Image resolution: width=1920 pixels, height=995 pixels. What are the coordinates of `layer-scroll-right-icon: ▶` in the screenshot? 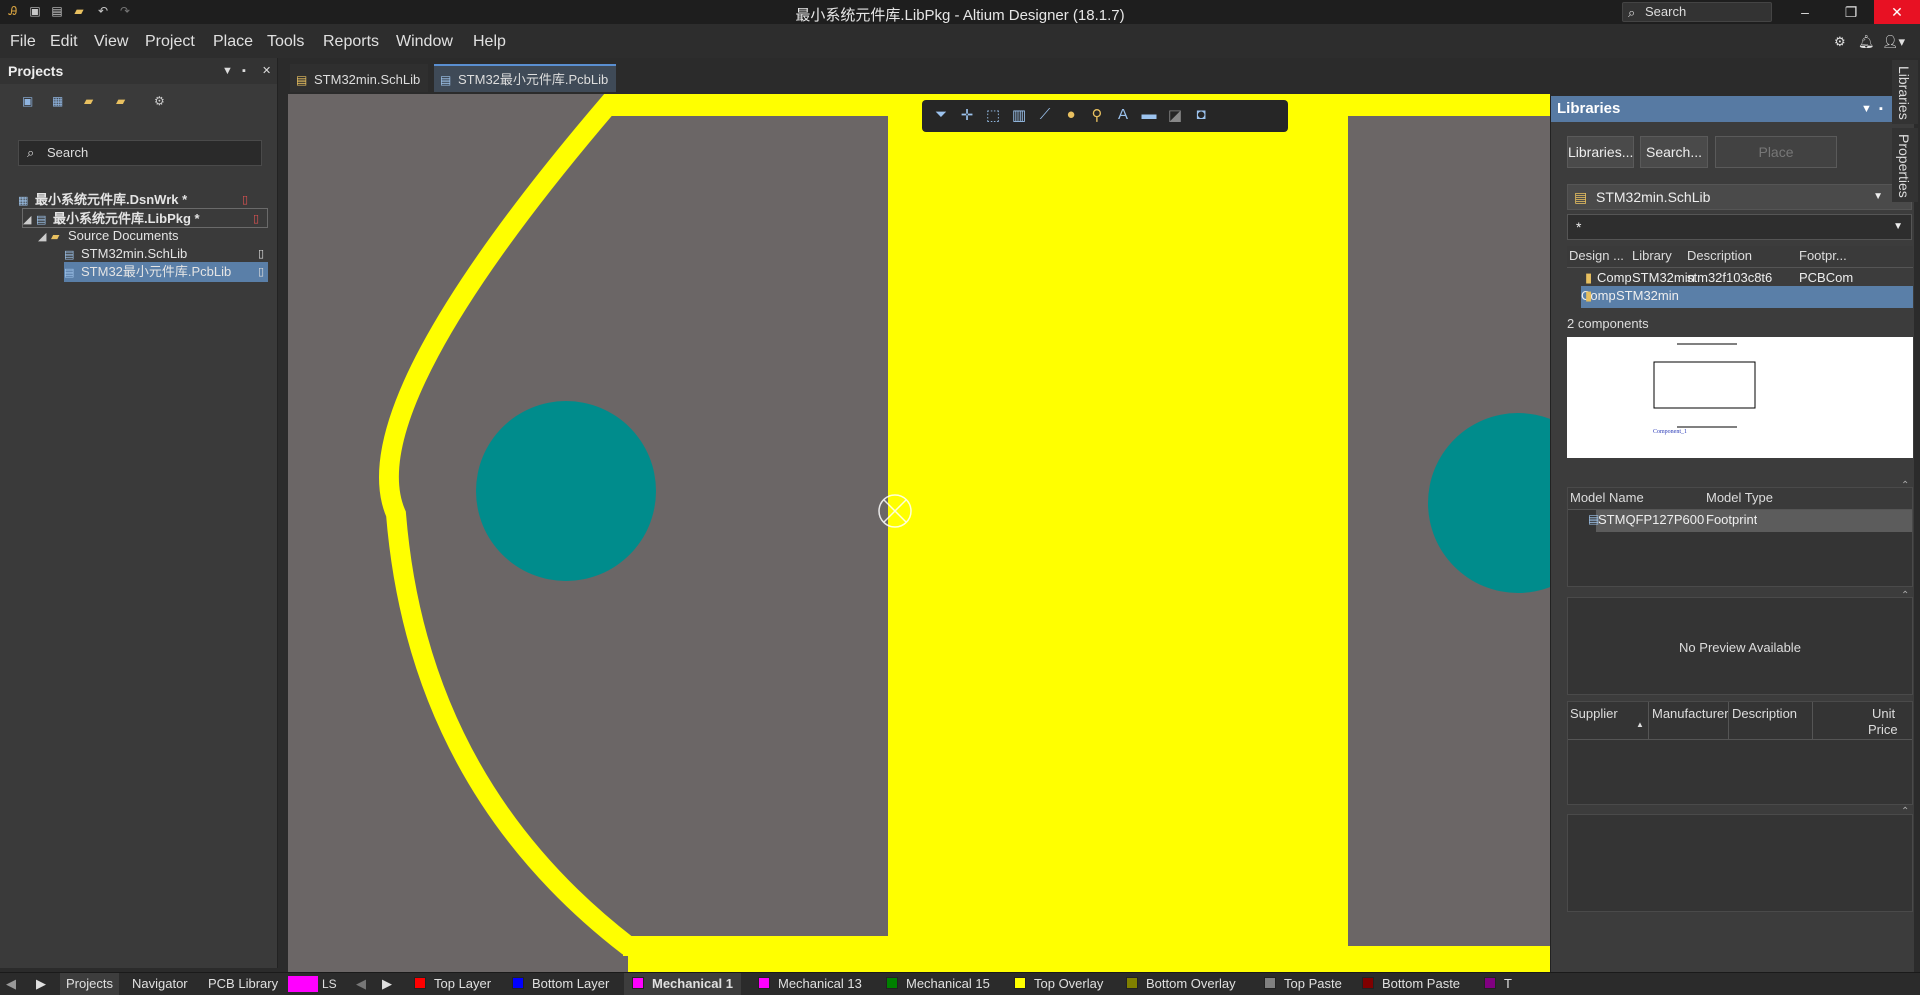 It's located at (387, 984).